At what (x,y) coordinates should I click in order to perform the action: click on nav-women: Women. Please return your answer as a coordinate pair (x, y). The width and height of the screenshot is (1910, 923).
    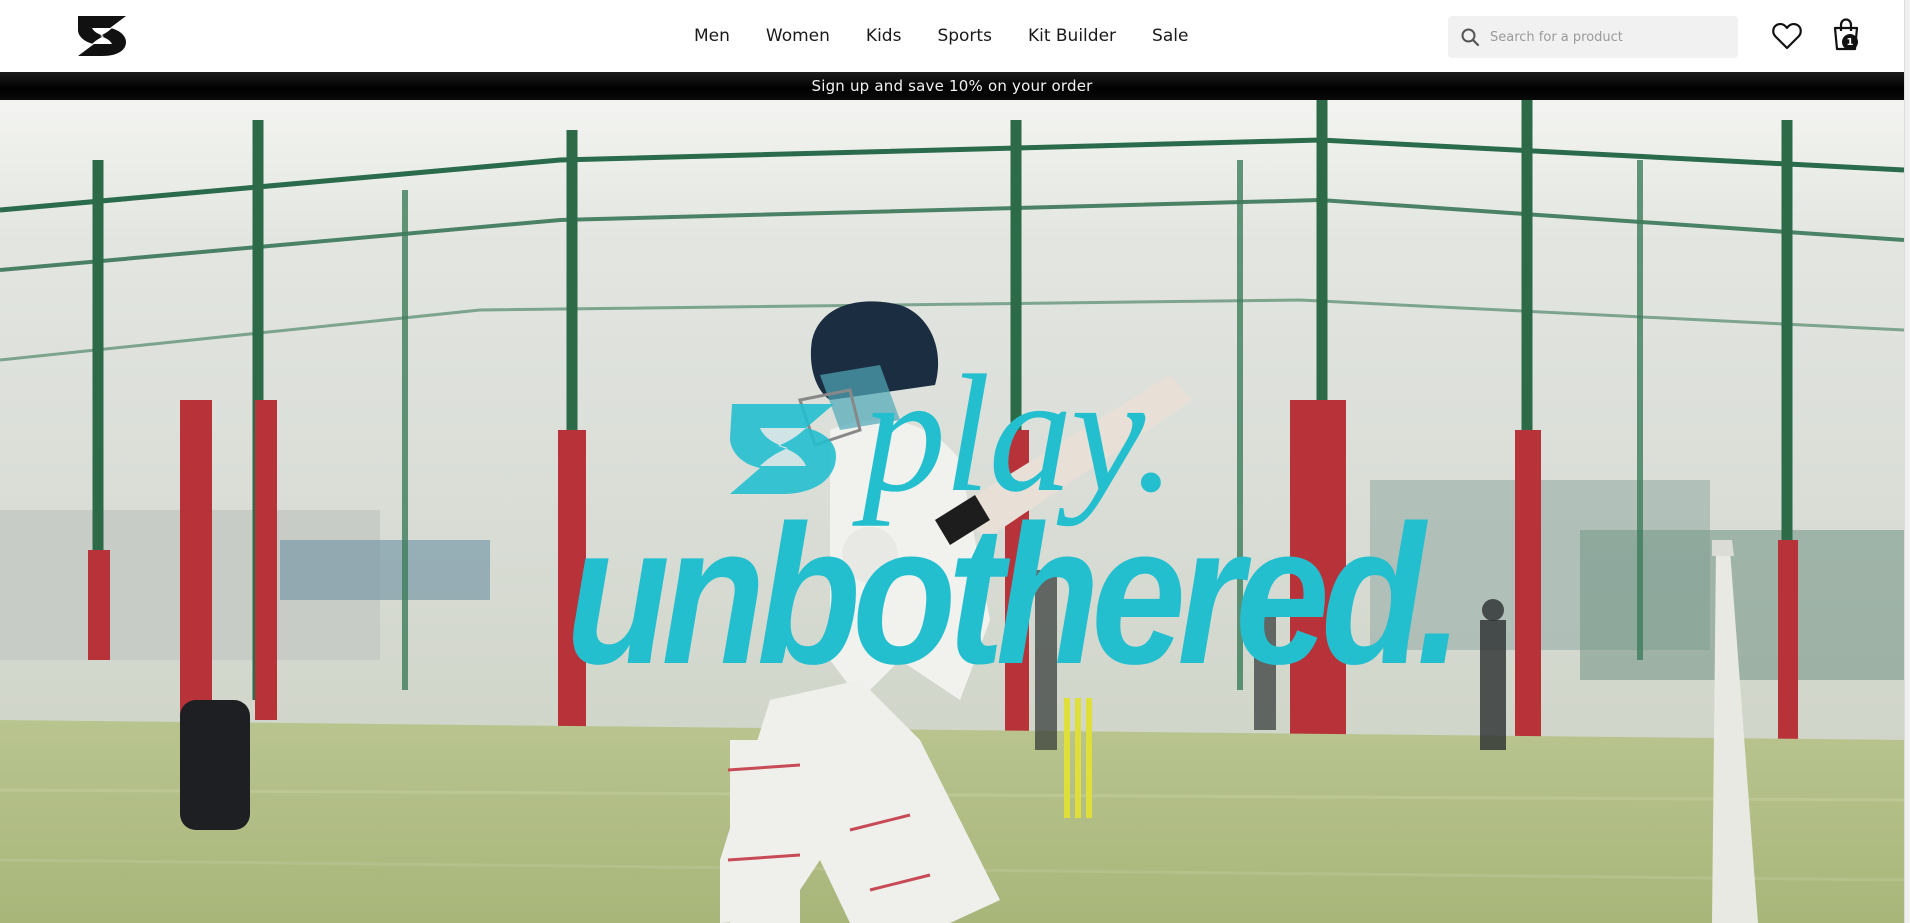
    Looking at the image, I should click on (798, 36).